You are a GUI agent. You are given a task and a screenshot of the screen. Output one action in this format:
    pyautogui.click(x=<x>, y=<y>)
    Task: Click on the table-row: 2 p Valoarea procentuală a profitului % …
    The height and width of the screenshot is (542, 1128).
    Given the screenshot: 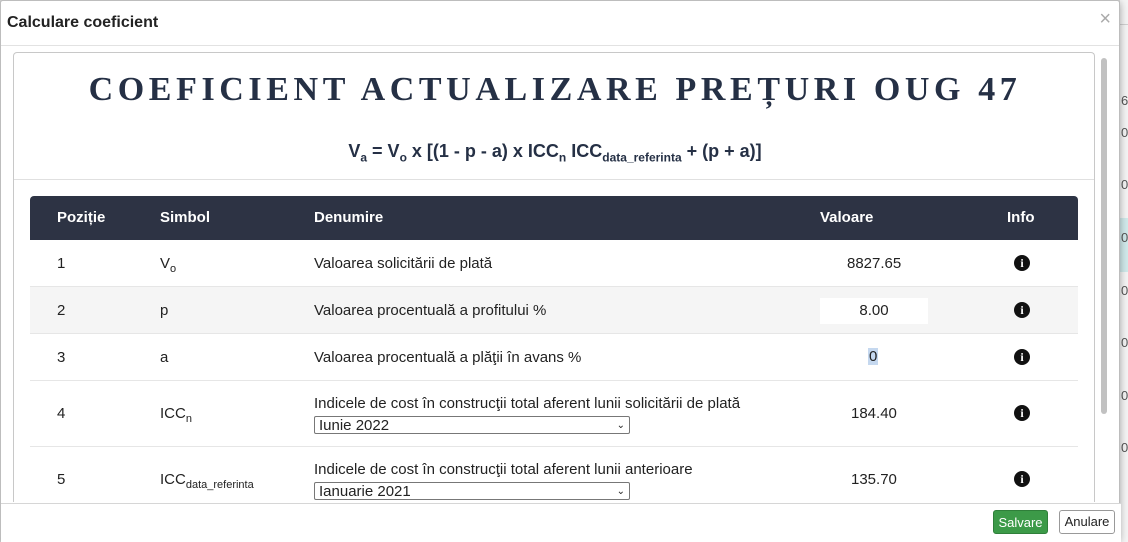 What is the action you would take?
    pyautogui.click(x=554, y=310)
    